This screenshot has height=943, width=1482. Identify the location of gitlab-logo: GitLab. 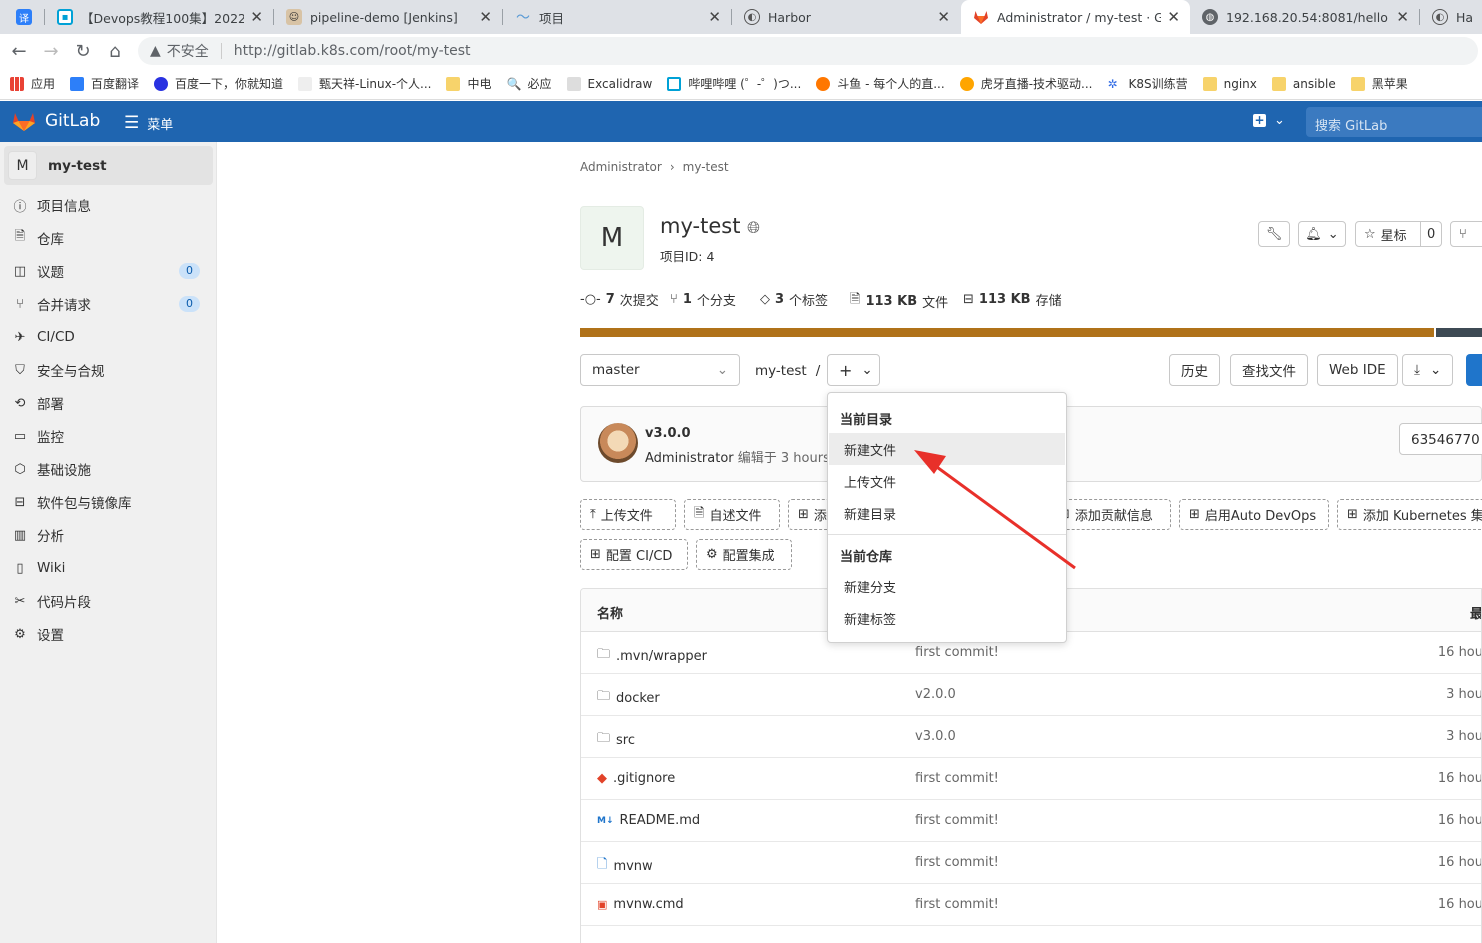
(56, 121).